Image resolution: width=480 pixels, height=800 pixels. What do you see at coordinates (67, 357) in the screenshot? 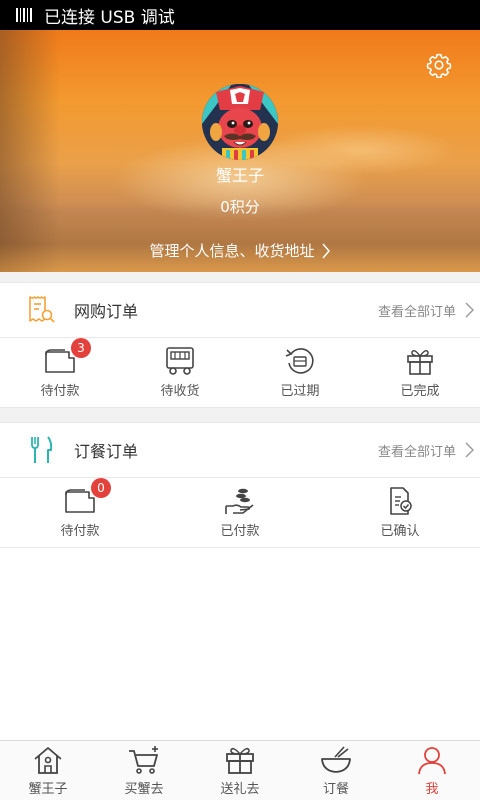
I see `wallet-icon: 3` at bounding box center [67, 357].